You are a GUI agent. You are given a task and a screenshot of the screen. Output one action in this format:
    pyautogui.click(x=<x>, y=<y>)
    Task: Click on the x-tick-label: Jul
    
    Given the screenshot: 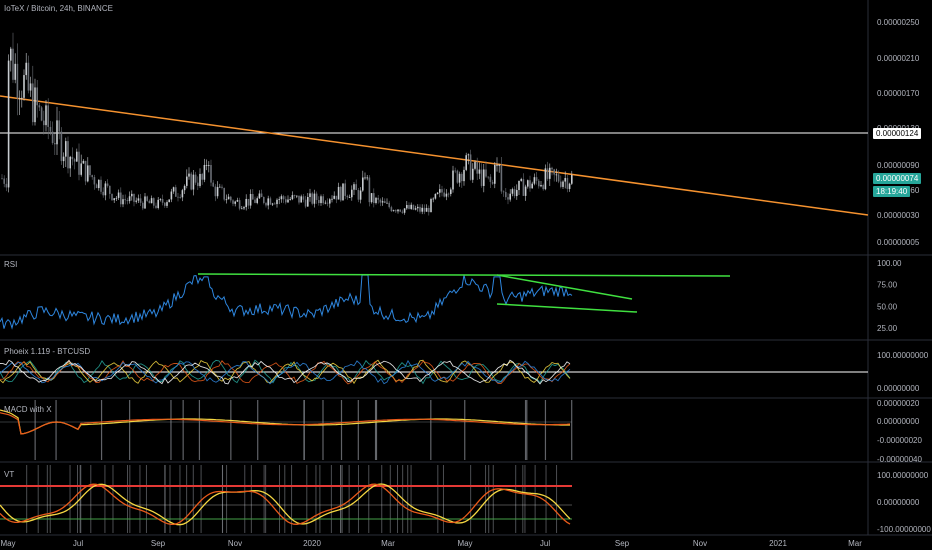 What is the action you would take?
    pyautogui.click(x=78, y=543)
    